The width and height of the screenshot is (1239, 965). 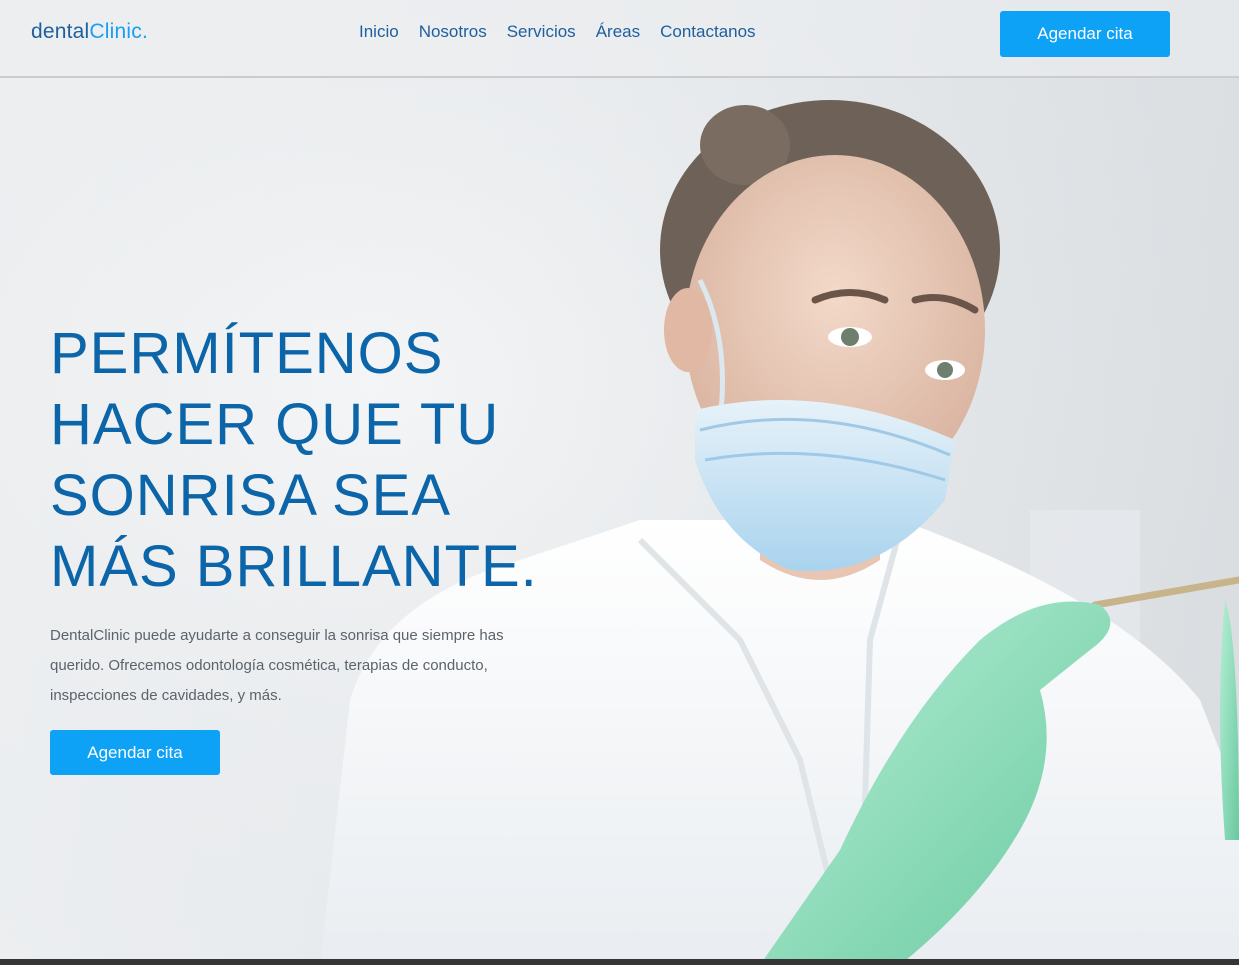 What do you see at coordinates (251, 495) in the screenshot?
I see `headline-line-3: SONRISA SEA` at bounding box center [251, 495].